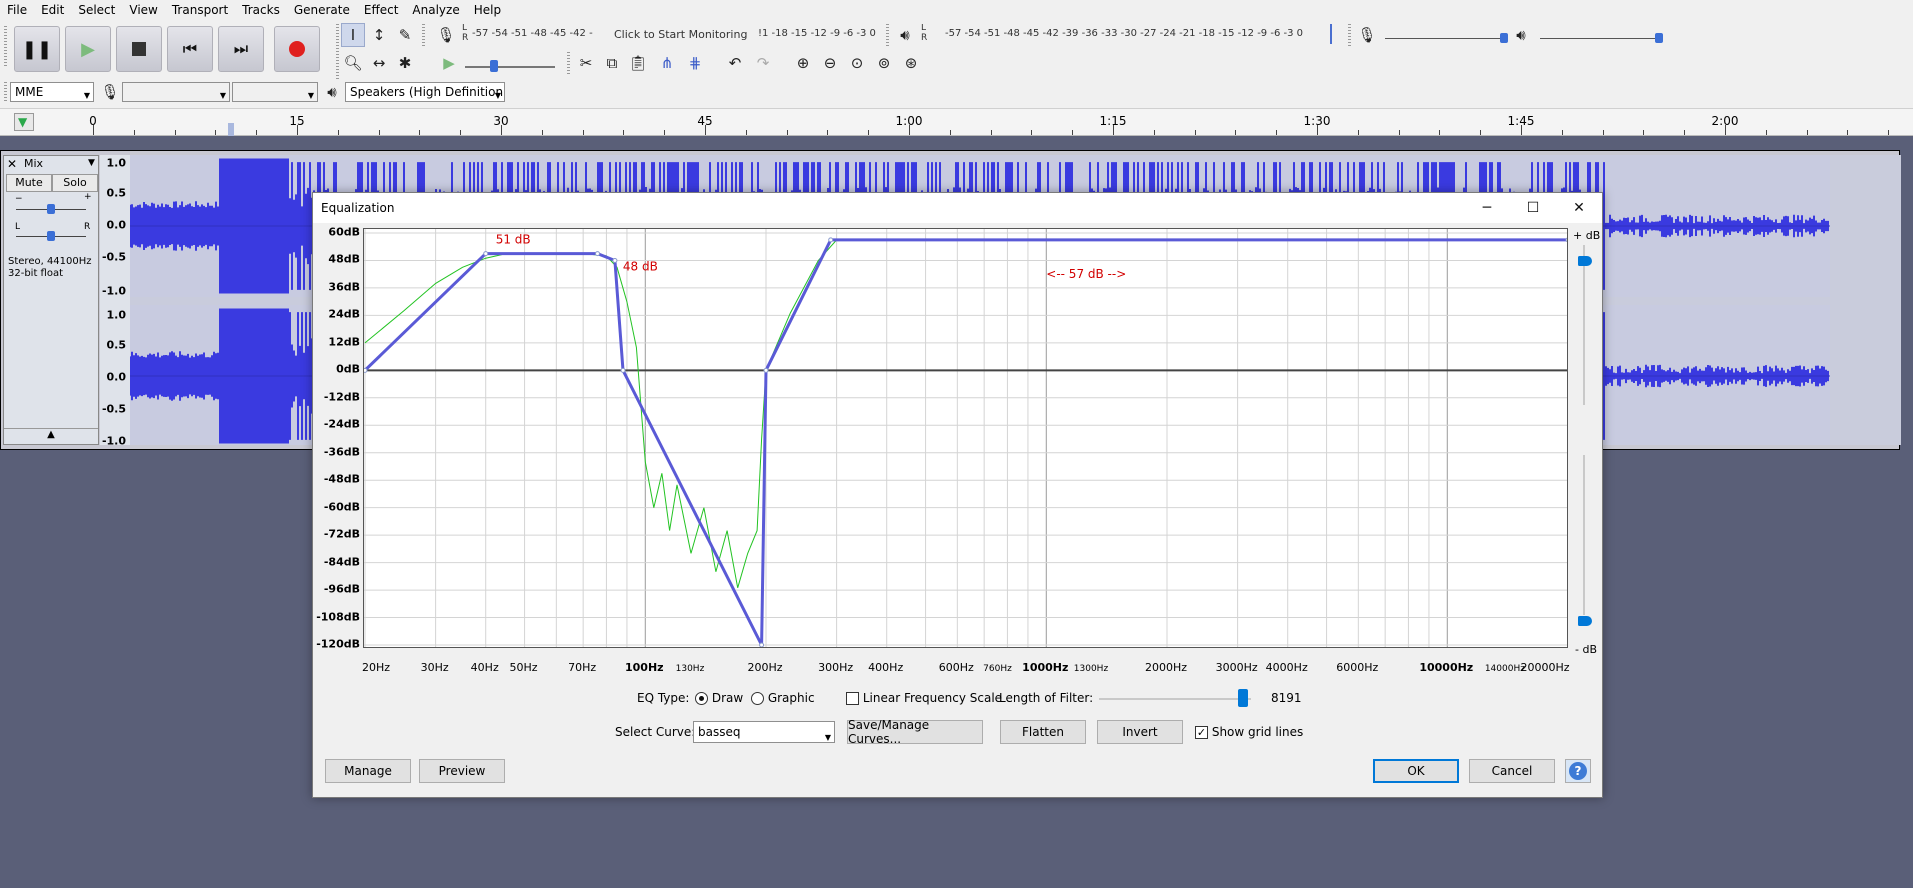  I want to click on minimize-icon: ─, so click(1487, 208).